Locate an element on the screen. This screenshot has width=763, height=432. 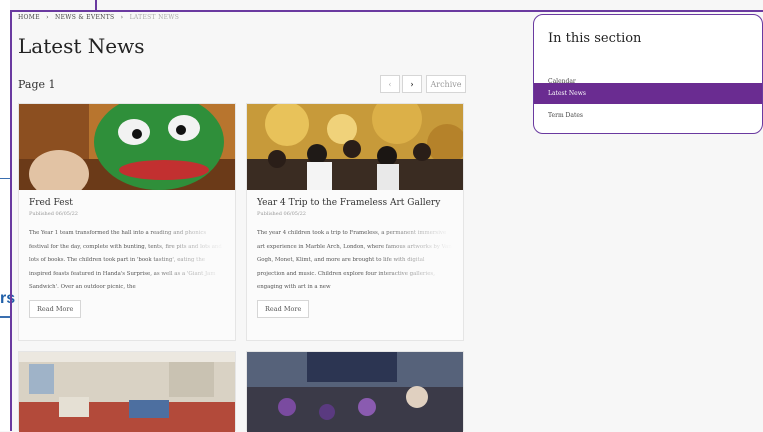
viewport-frame-top is located at coordinates (386, 11).